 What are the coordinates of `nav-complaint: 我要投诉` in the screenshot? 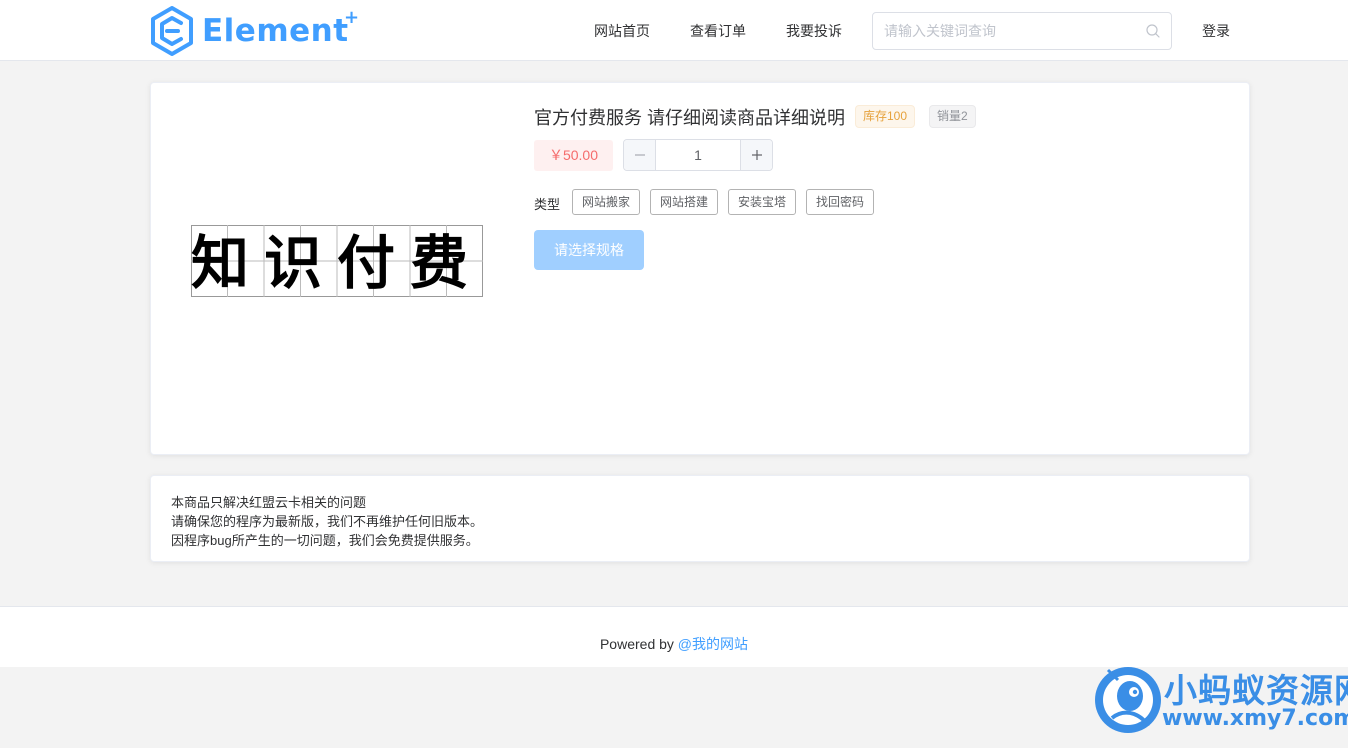 It's located at (814, 31).